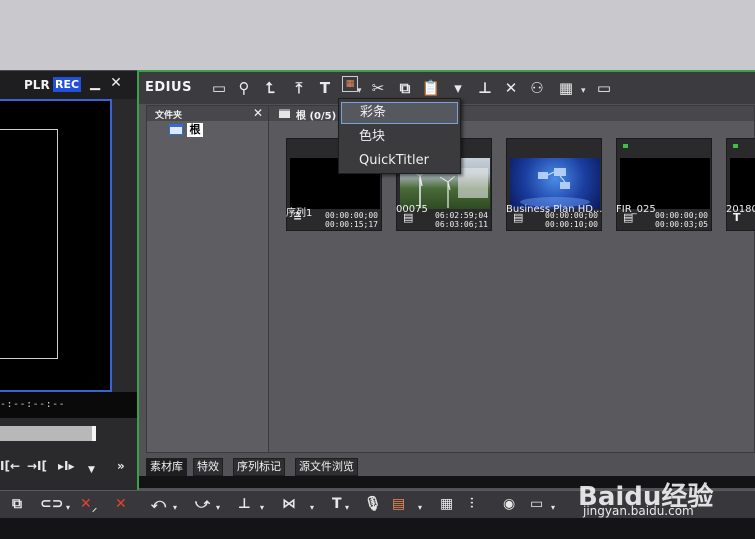  Describe the element at coordinates (537, 88) in the screenshot. I see `properties-icon: ⚇` at that location.